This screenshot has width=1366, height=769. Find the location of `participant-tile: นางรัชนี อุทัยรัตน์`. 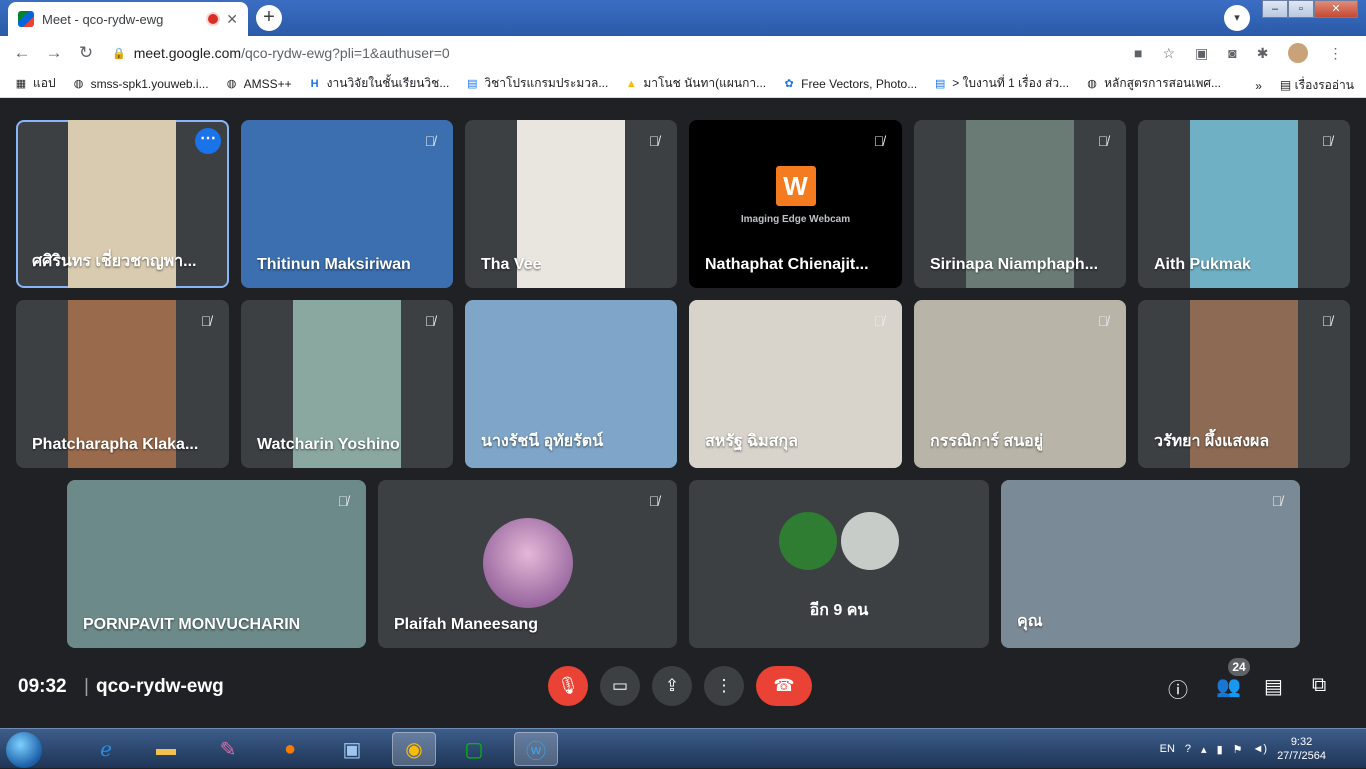

participant-tile: นางรัชนี อุทัยรัตน์ is located at coordinates (571, 384).